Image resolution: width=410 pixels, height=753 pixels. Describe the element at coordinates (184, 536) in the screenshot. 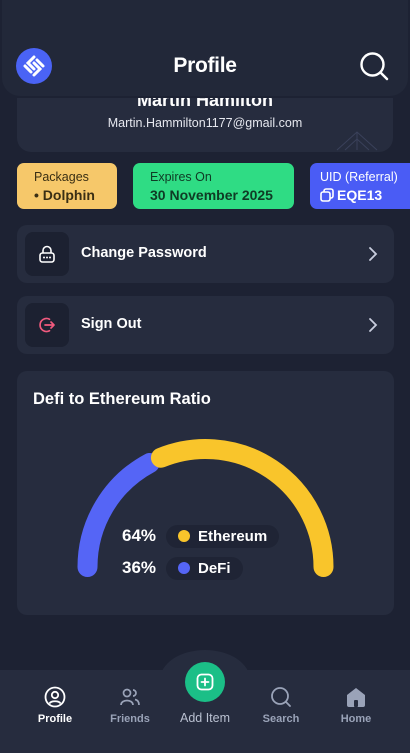

I see `ethereum-dot` at that location.